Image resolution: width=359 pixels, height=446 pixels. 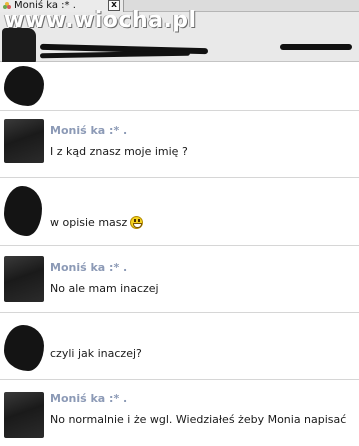 I want to click on message-text-content: w opisie masz, so click(x=89, y=222).